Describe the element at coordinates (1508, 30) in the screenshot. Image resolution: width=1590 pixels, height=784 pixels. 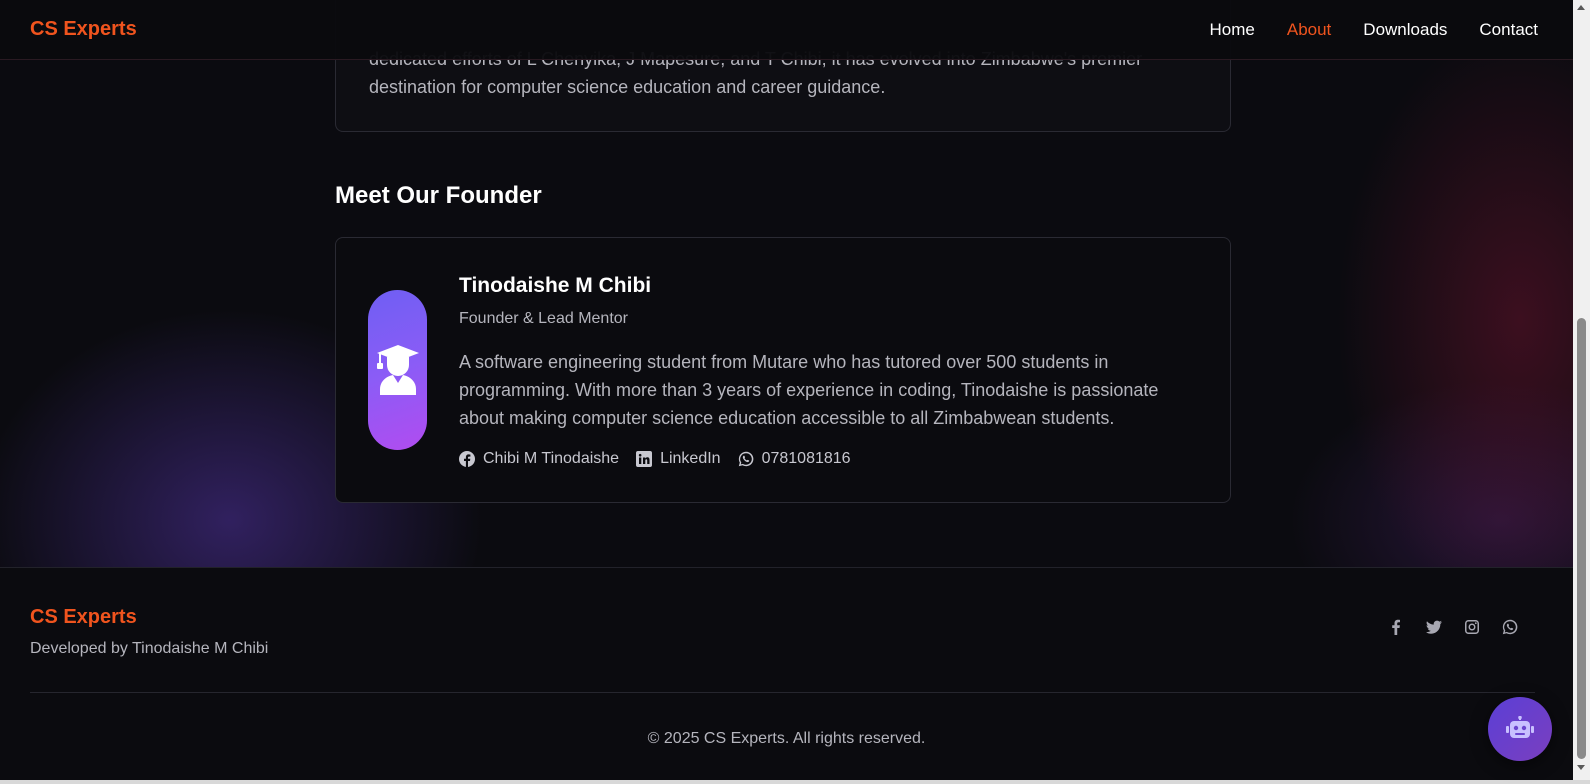
I see `nav-contact-link: Contact` at that location.